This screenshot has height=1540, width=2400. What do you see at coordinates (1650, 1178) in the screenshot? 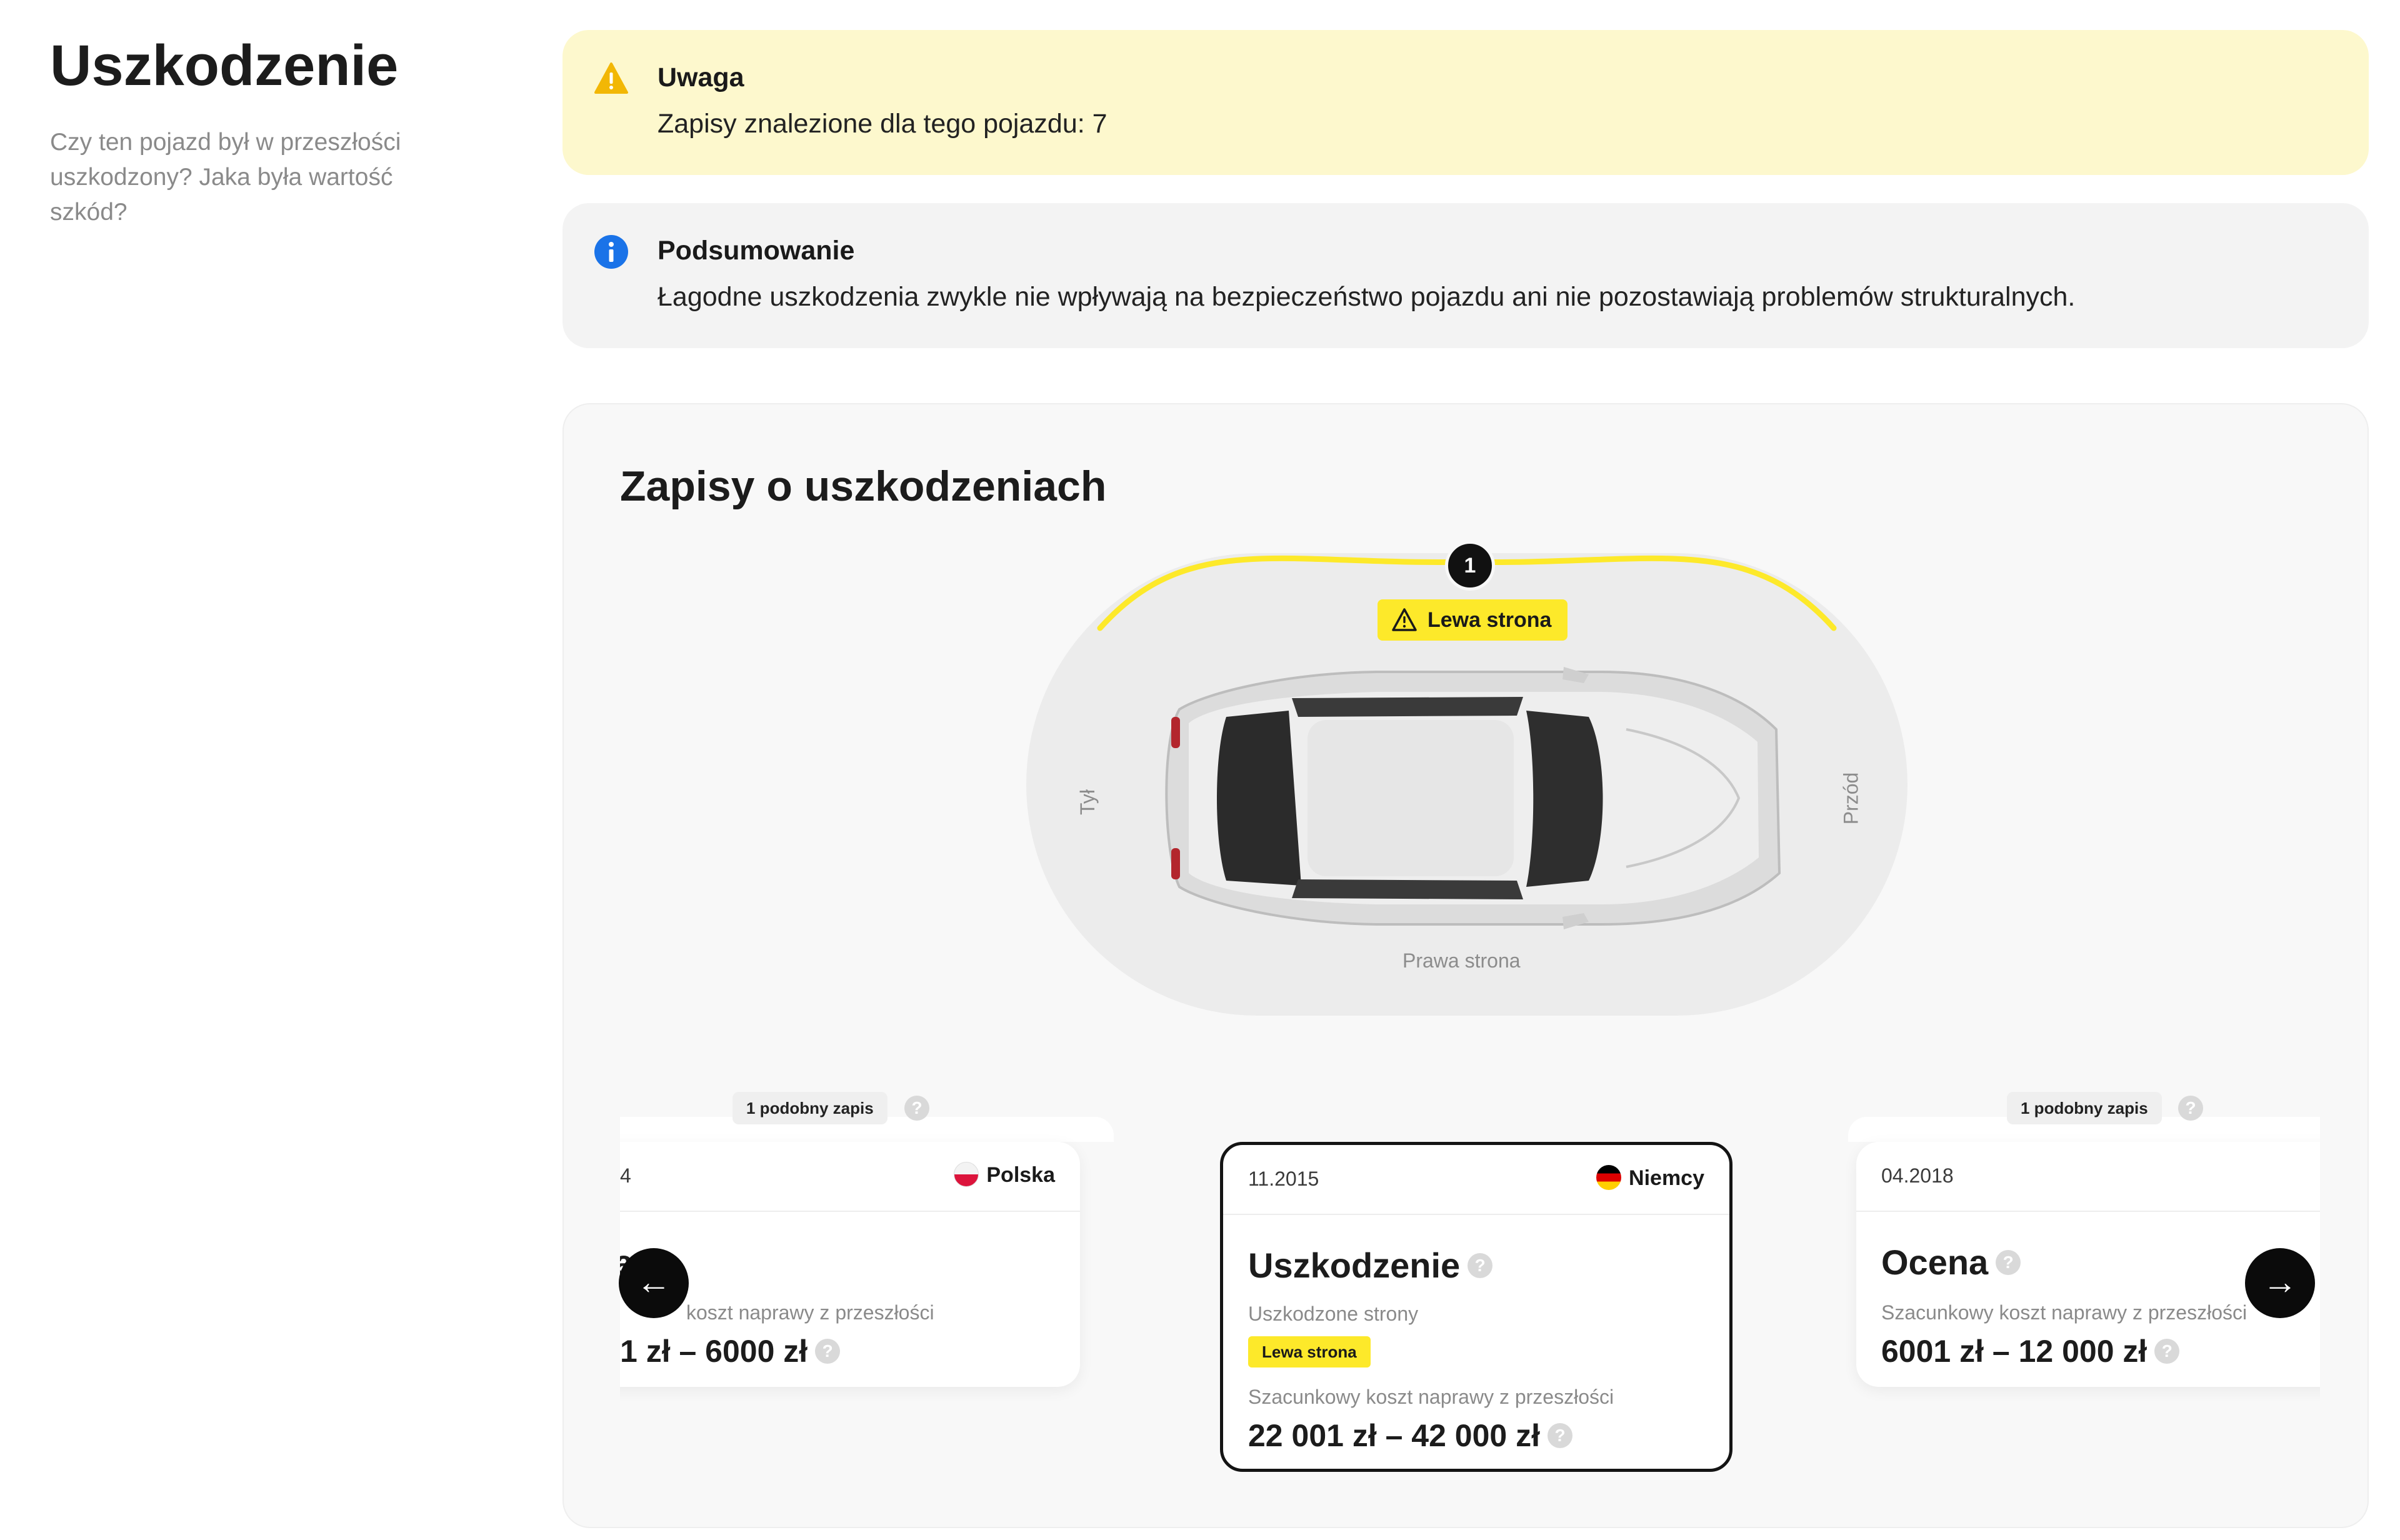
I see `card-country: Niemcy` at bounding box center [1650, 1178].